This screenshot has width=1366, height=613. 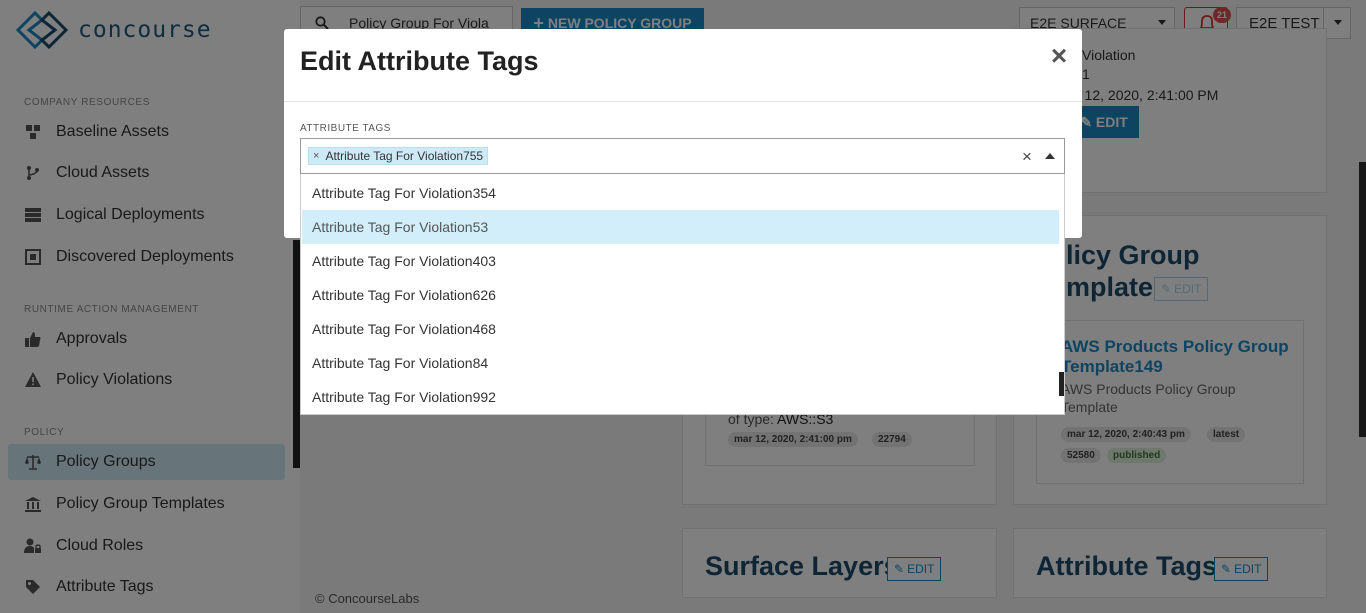 What do you see at coordinates (683, 65) in the screenshot?
I see `modal-header: Edit Attribute Tags ×` at bounding box center [683, 65].